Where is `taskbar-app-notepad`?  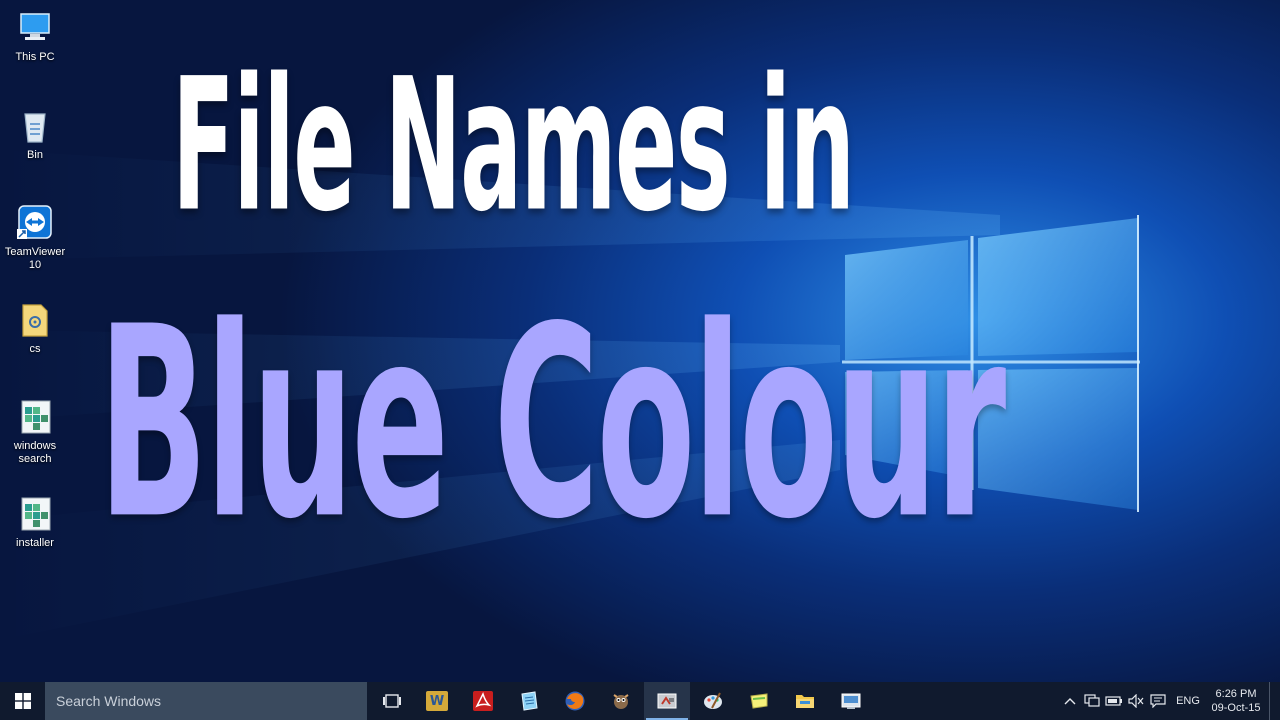 taskbar-app-notepad is located at coordinates (529, 701).